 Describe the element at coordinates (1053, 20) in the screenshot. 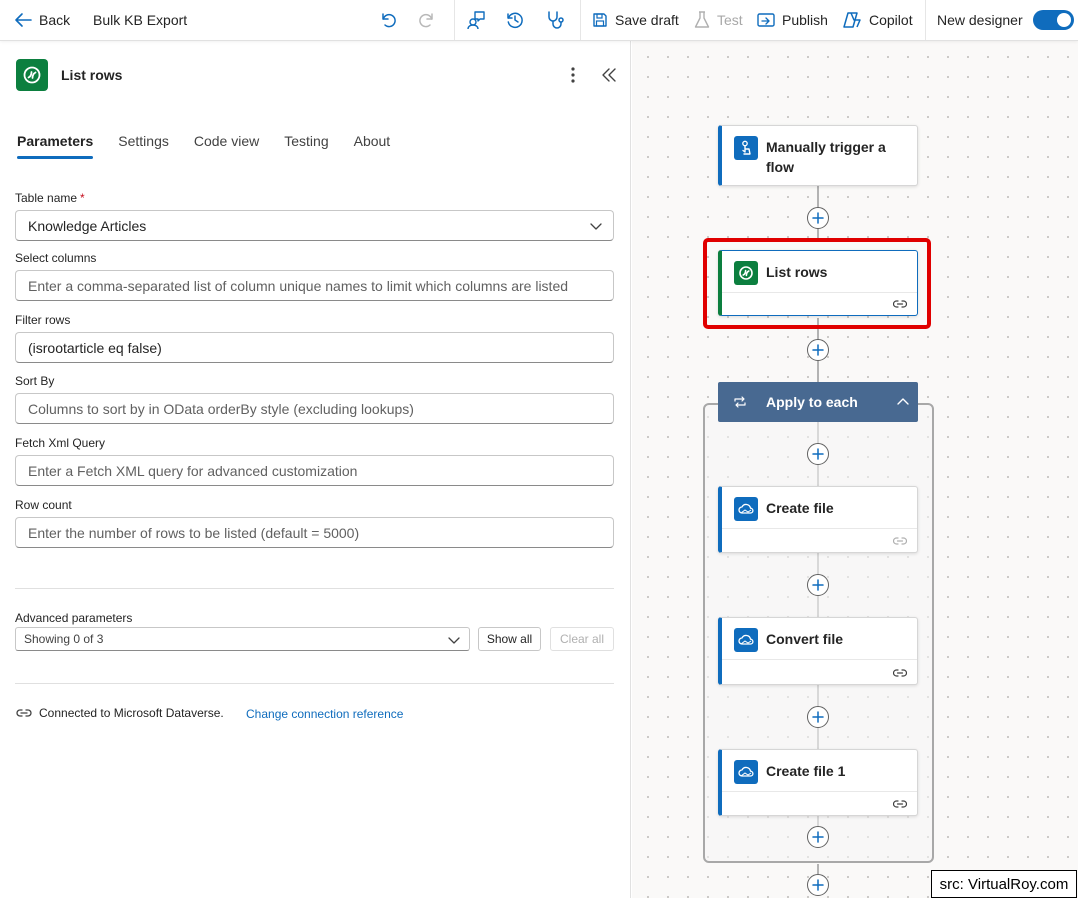

I see `new-designer-toggle` at that location.